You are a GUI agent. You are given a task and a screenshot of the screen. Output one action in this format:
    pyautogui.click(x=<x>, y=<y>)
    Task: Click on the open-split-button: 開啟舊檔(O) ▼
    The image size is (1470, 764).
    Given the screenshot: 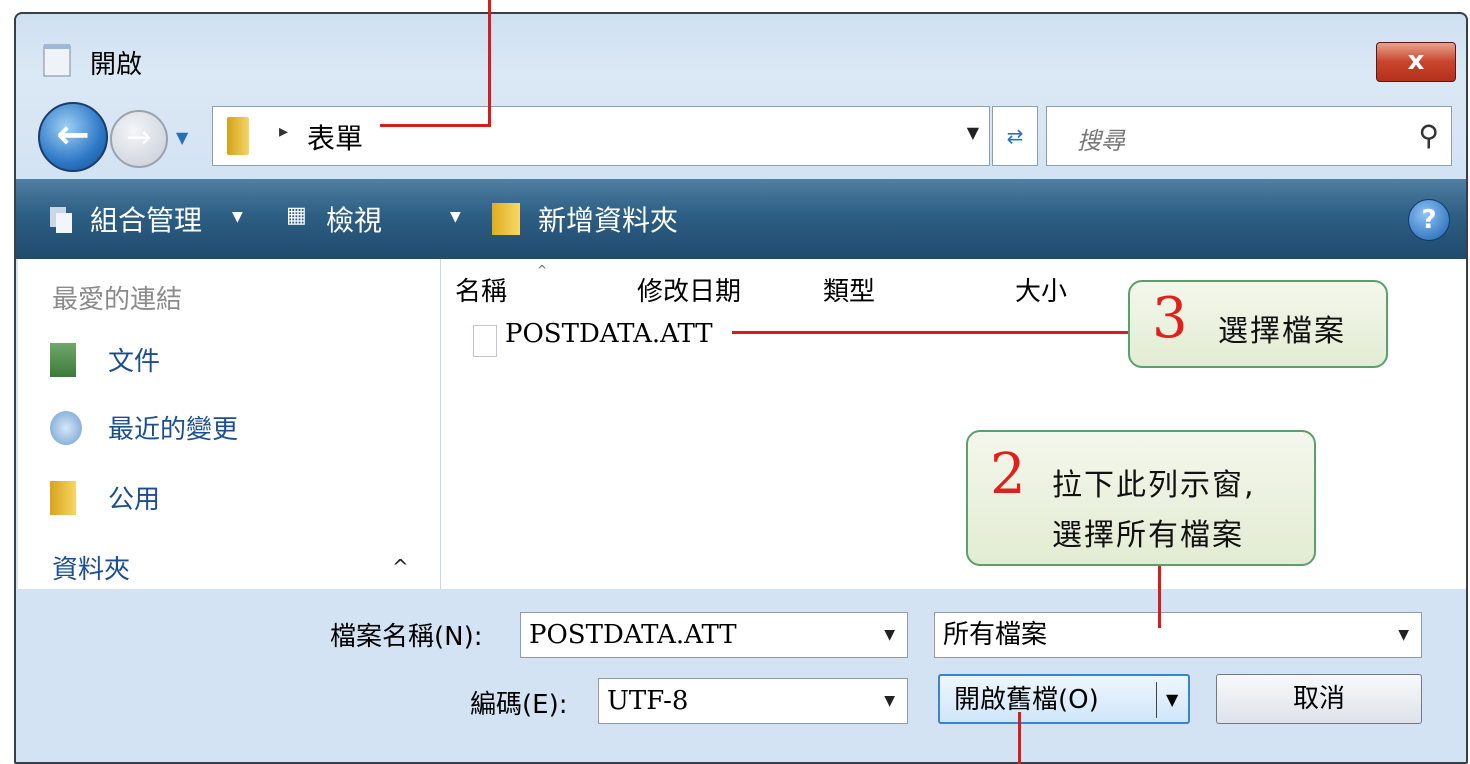 What is the action you would take?
    pyautogui.click(x=1064, y=699)
    